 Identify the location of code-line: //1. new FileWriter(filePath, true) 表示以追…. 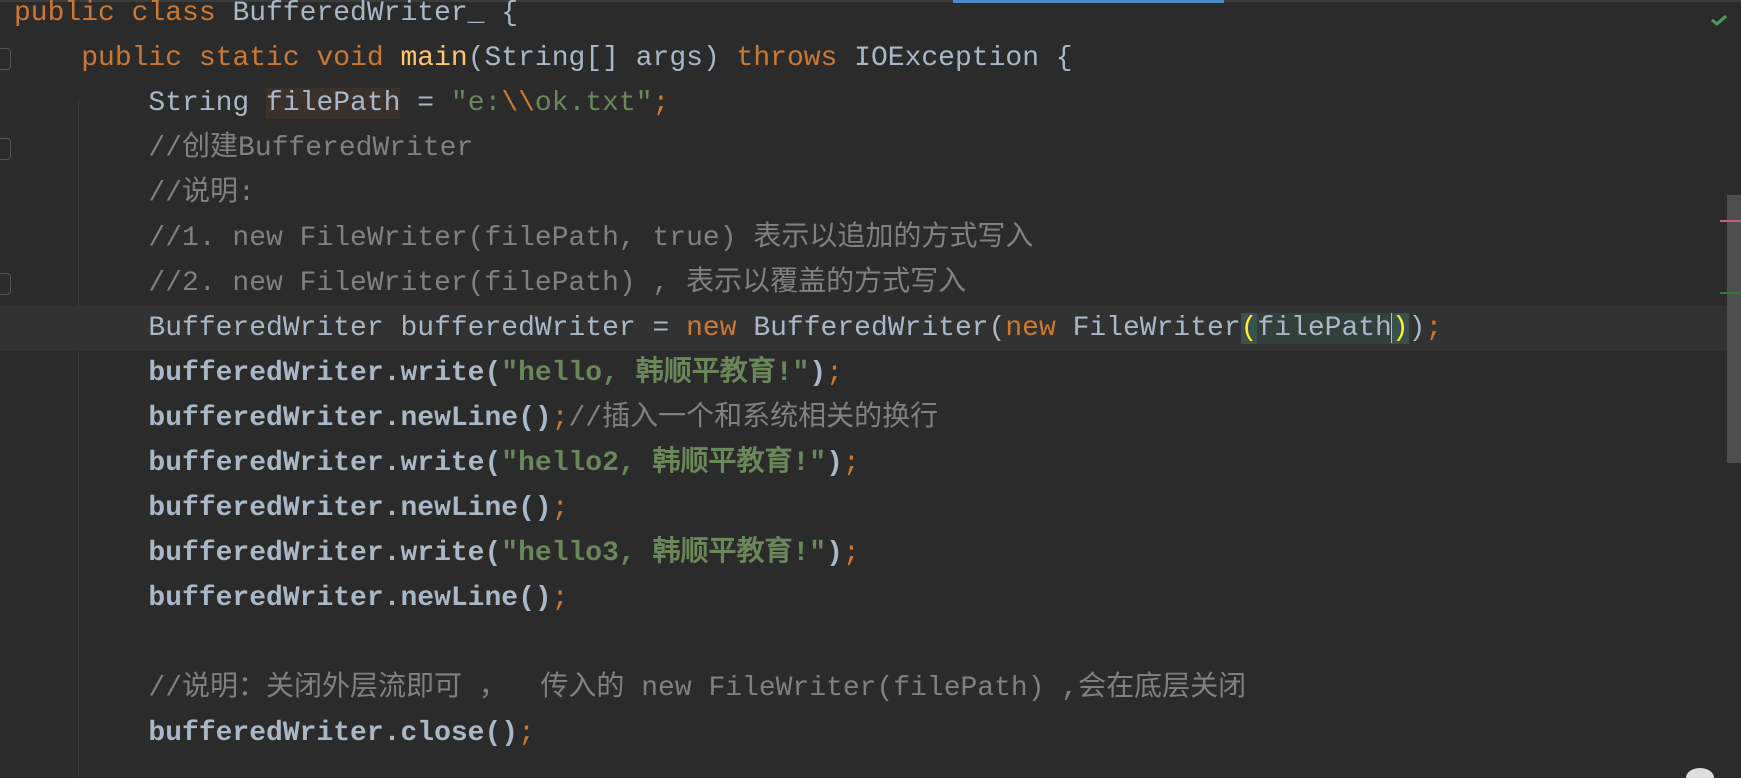
(877, 238).